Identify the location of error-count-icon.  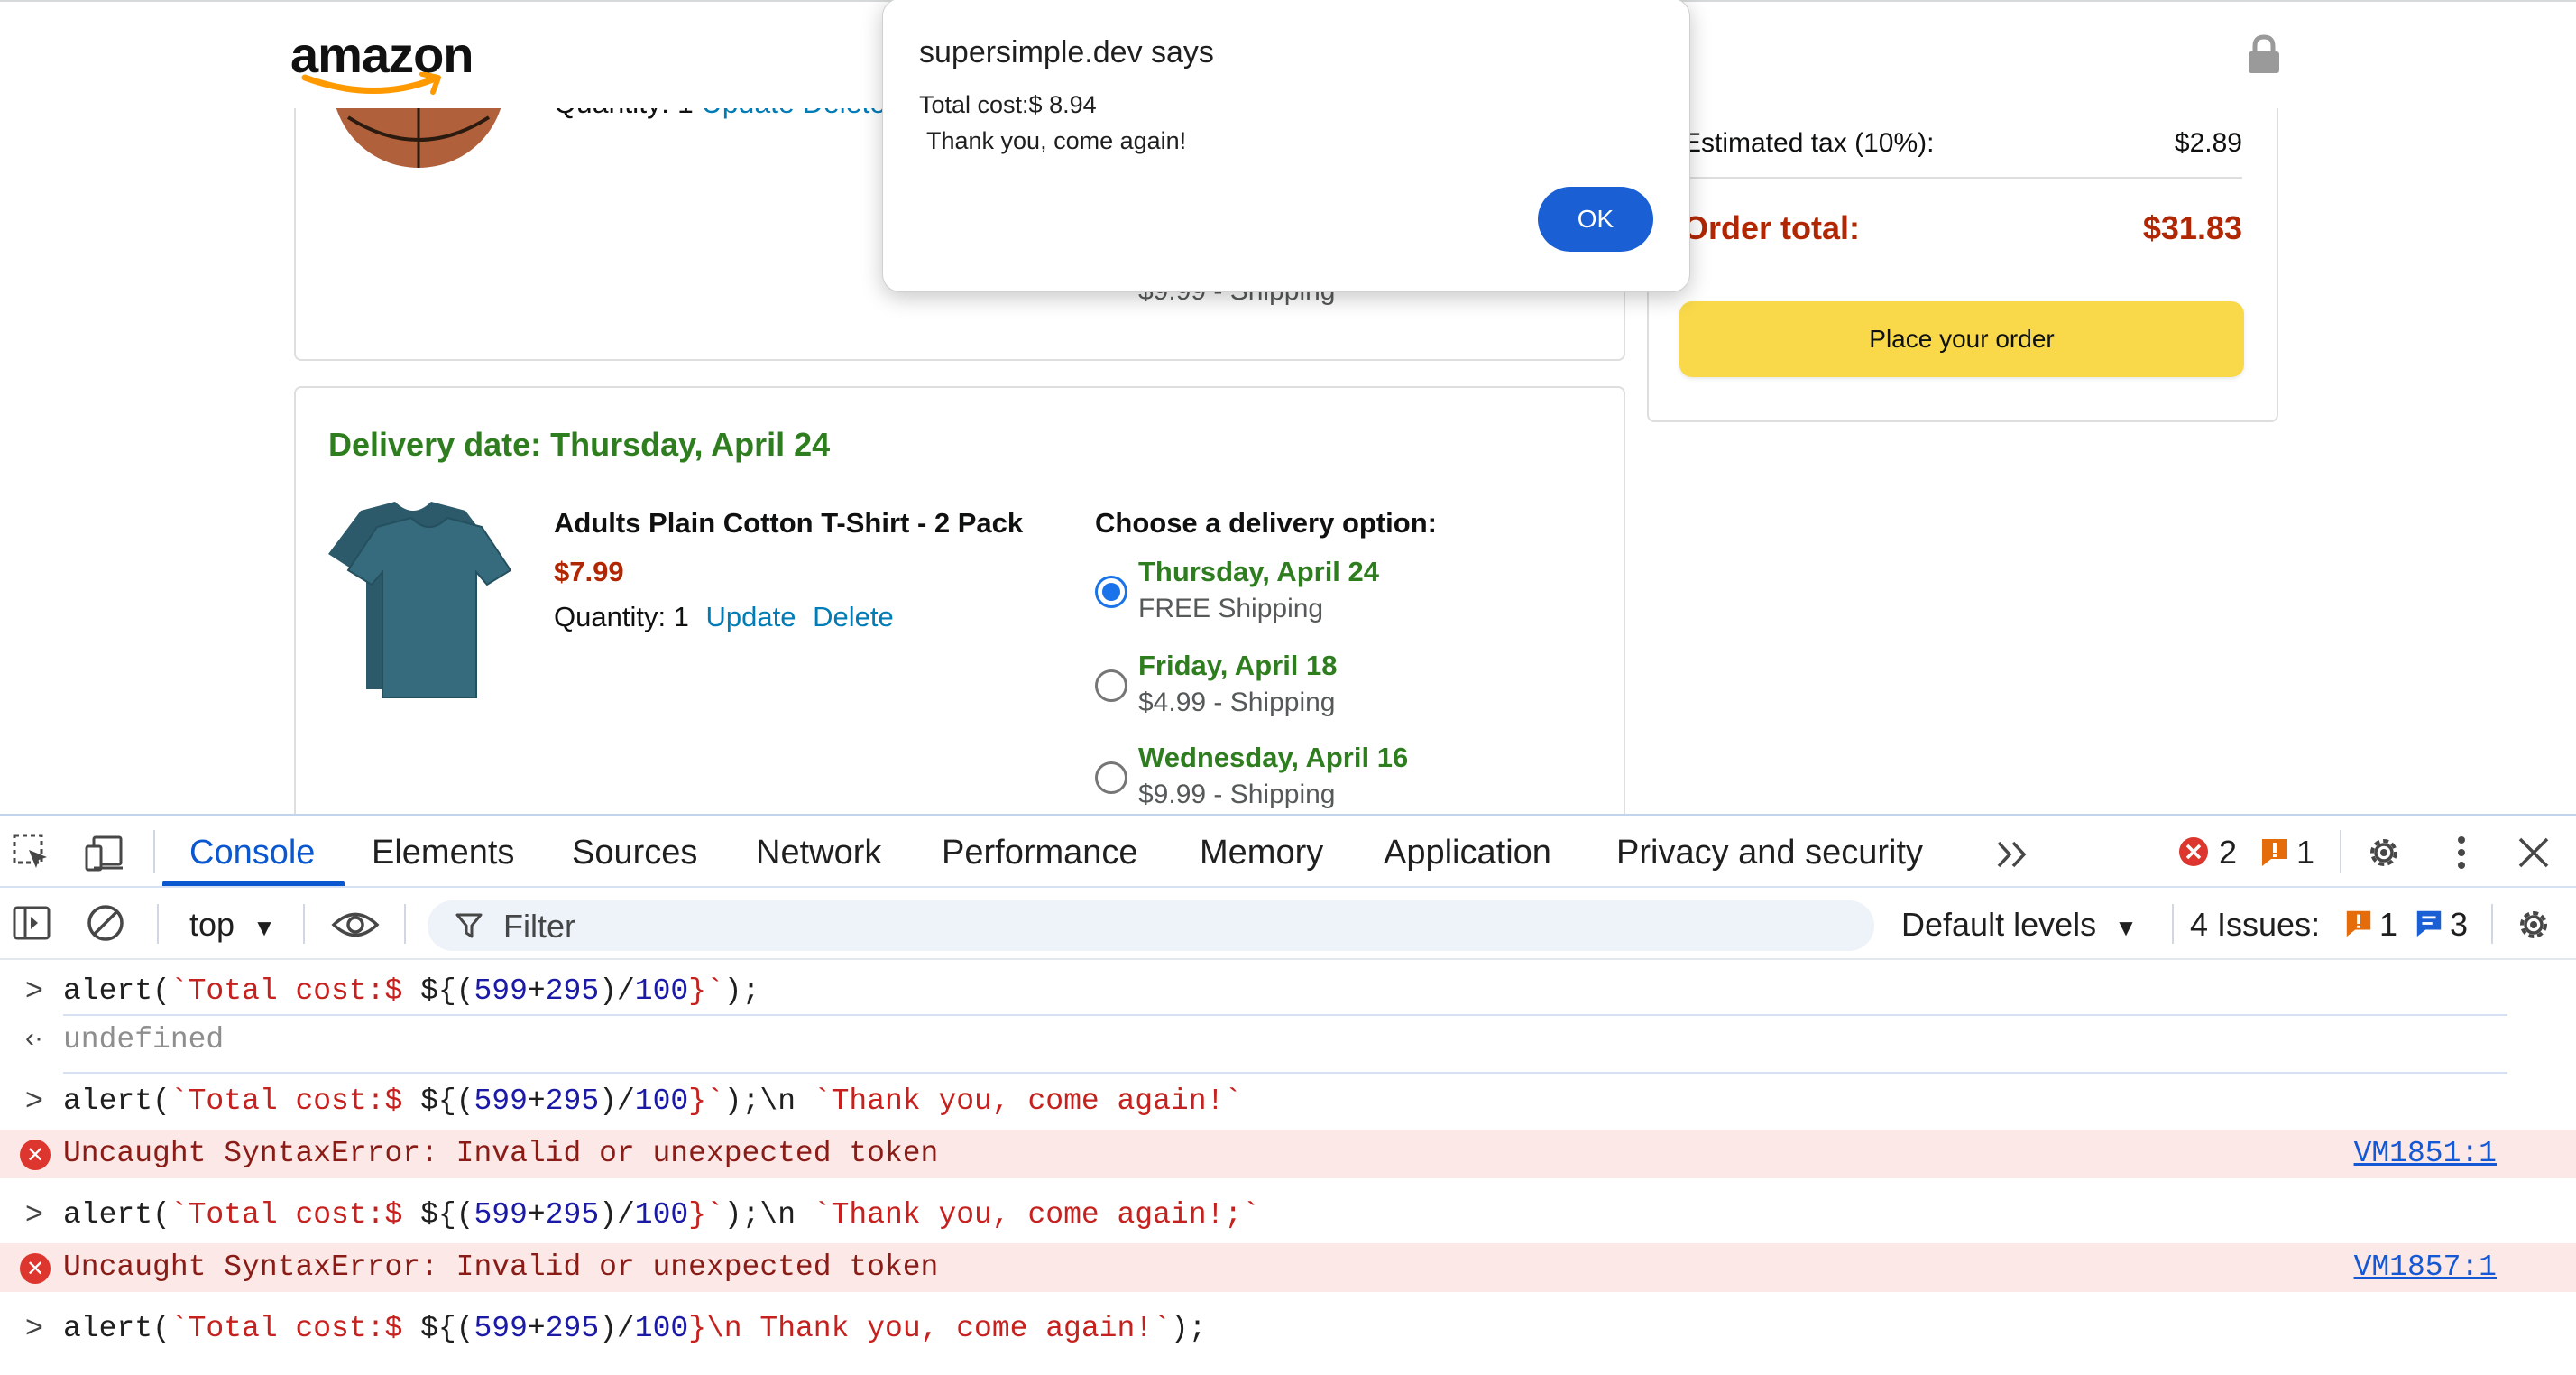
(2194, 851).